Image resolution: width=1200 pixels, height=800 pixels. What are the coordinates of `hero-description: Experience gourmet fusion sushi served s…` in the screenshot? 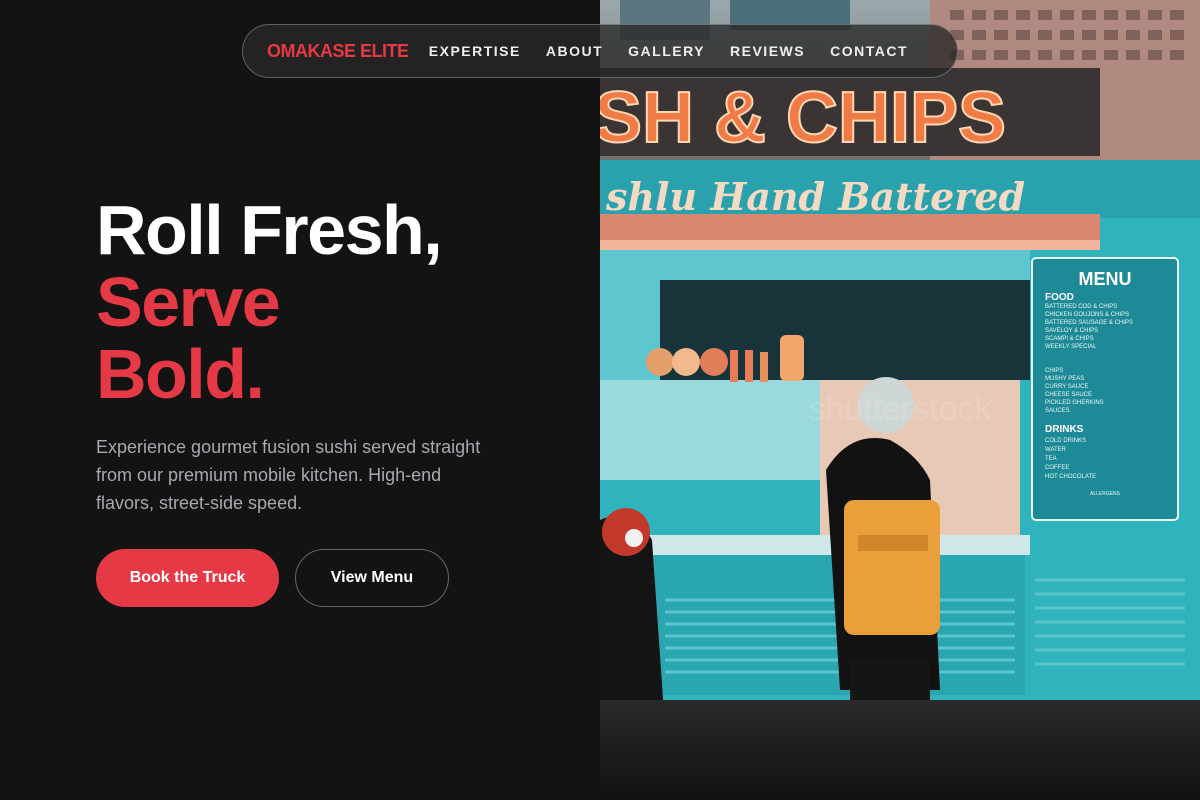 It's located at (288, 475).